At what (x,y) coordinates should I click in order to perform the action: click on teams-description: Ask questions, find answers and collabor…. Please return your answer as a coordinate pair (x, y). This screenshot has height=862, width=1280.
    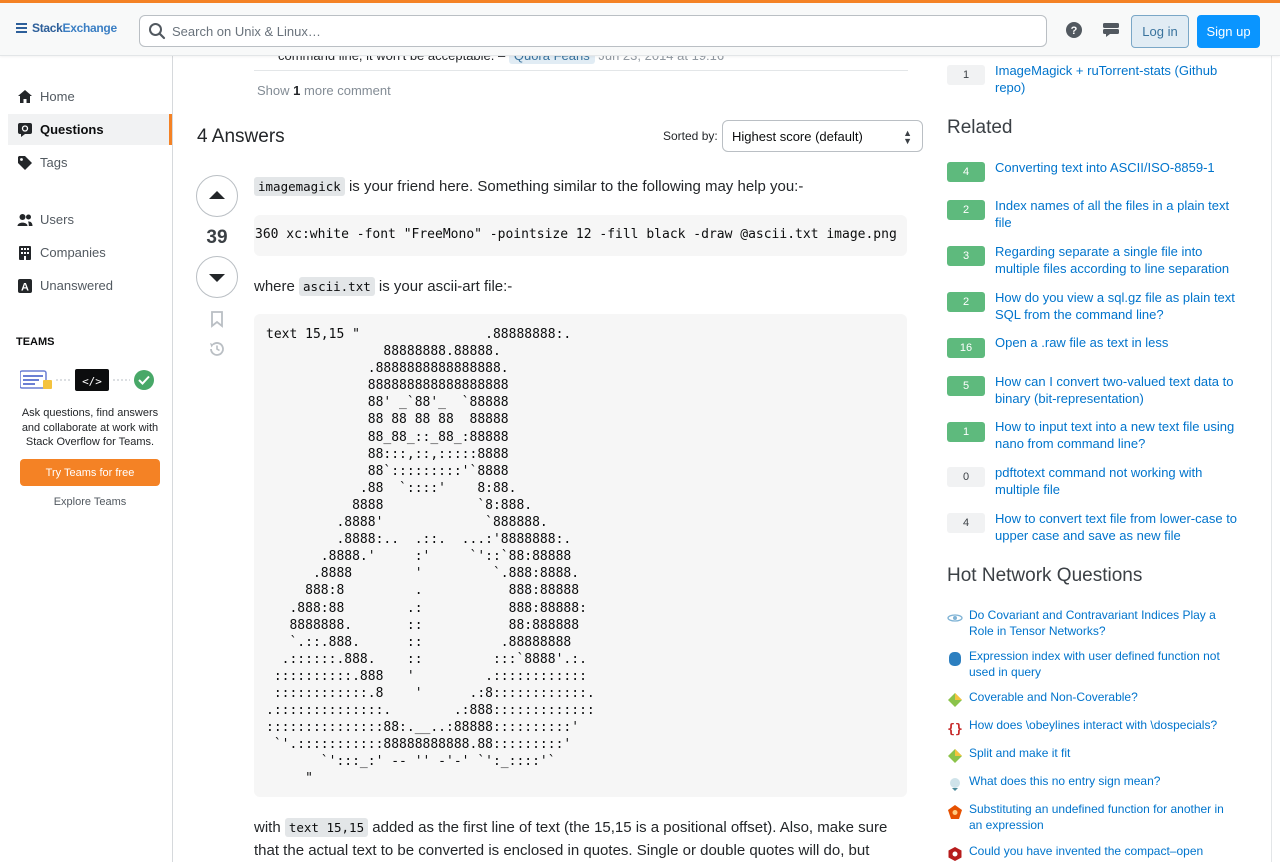
    Looking at the image, I should click on (90, 427).